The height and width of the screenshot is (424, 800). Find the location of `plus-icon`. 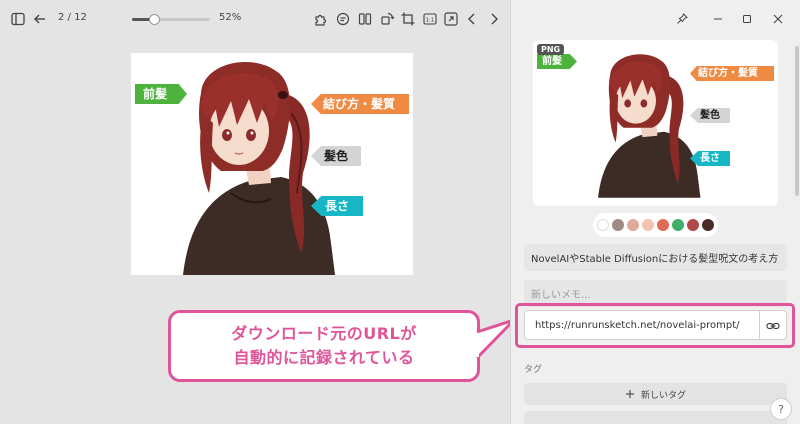

plus-icon is located at coordinates (629, 394).